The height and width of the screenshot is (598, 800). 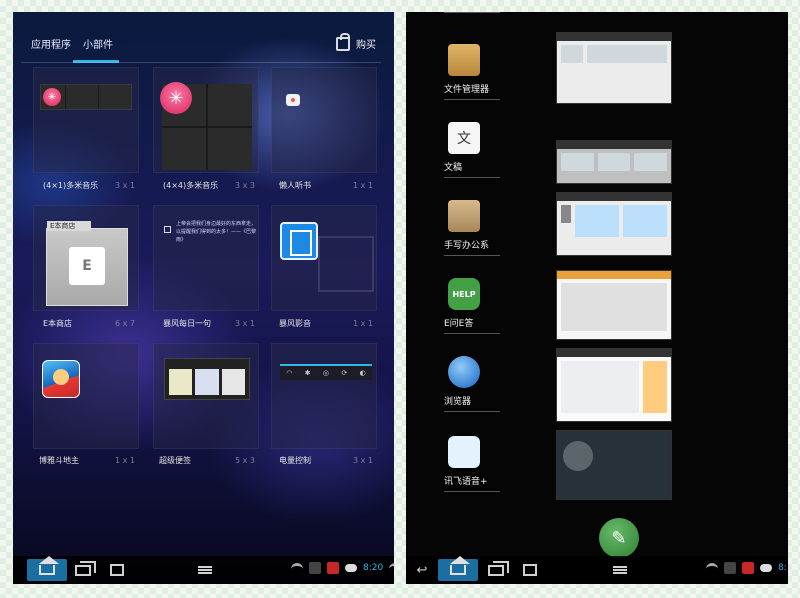 I want to click on film-outline, so click(x=346, y=264).